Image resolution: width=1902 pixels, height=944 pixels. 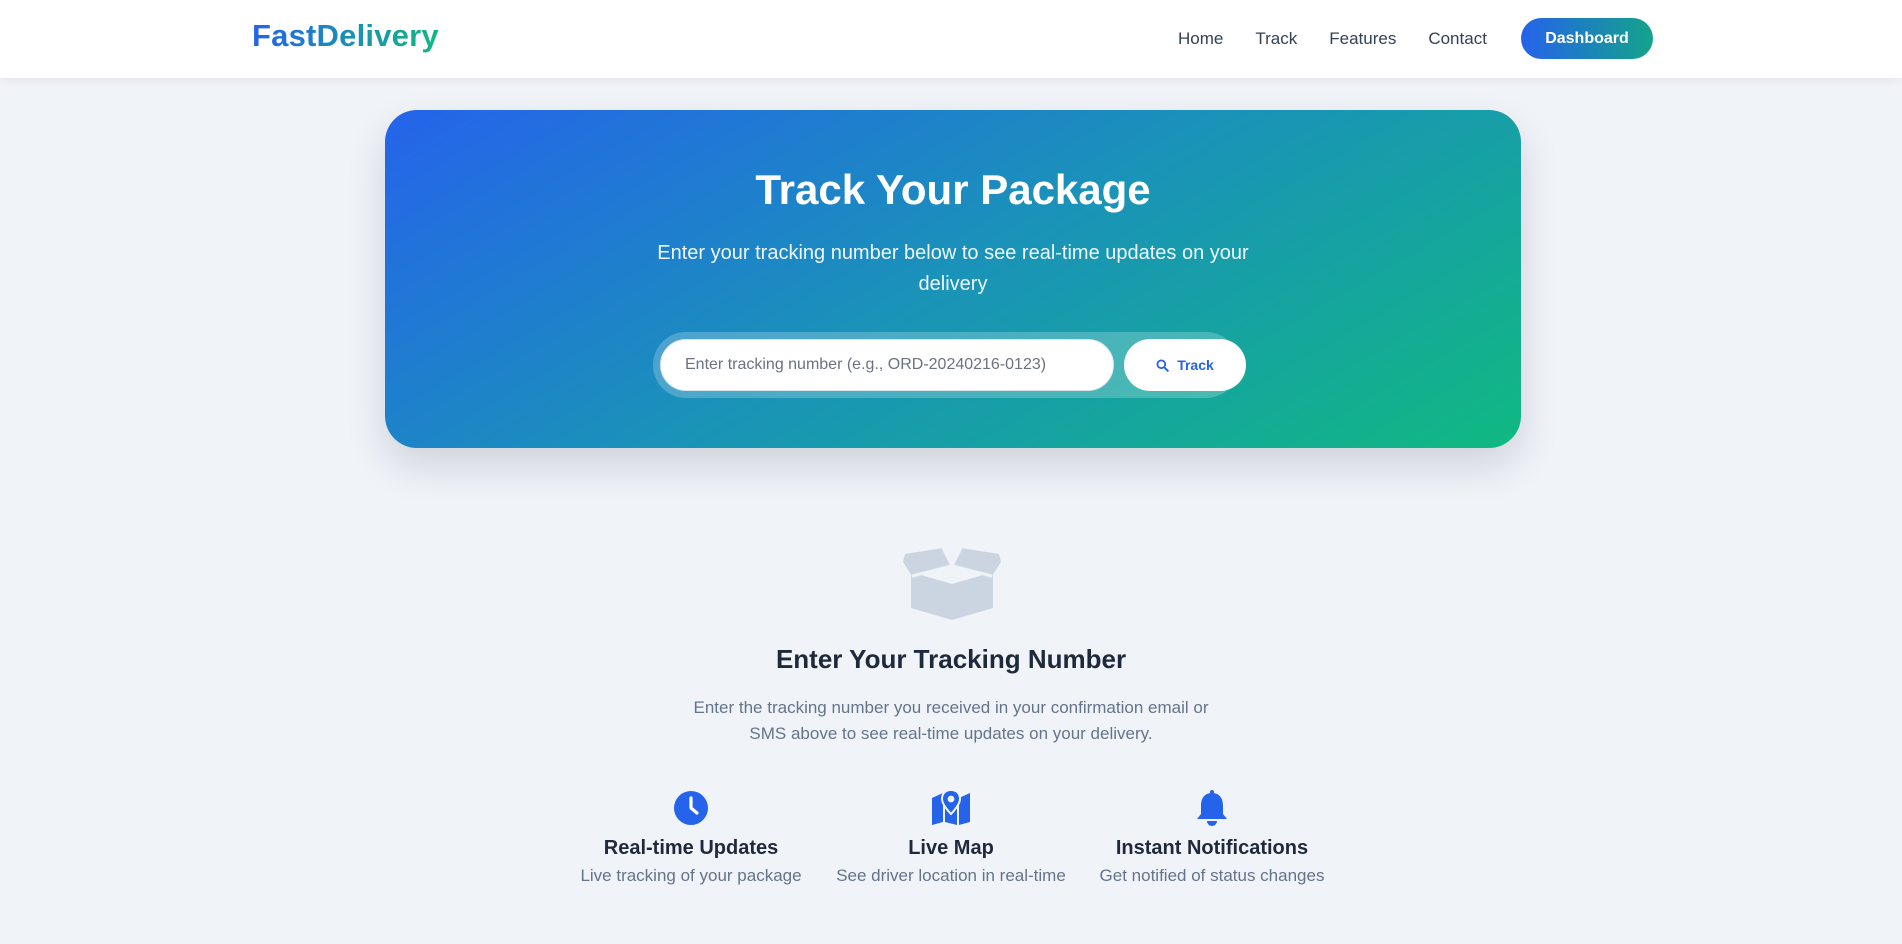 I want to click on track-button-label: Track, so click(x=1195, y=365).